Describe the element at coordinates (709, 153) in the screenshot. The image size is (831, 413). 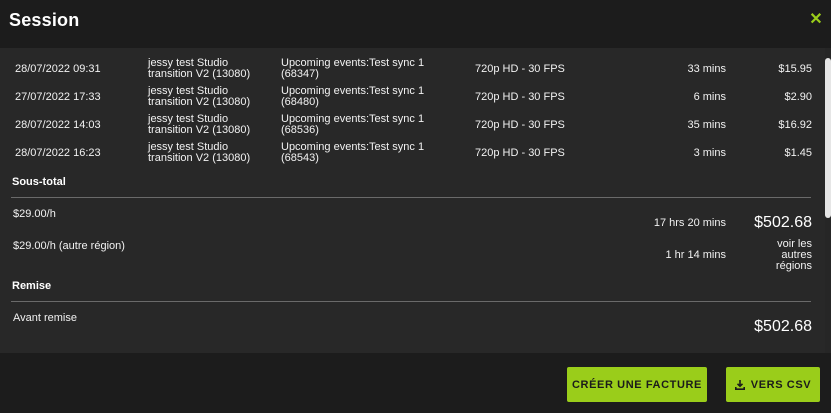
I see `session-duration: 3 mins` at that location.